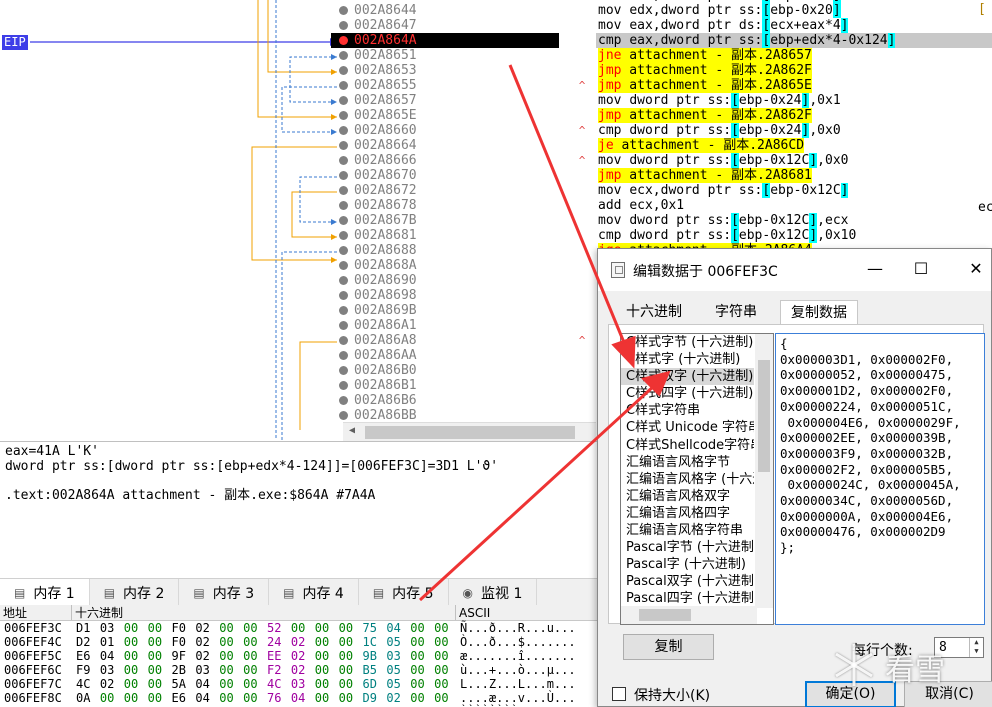 The height and width of the screenshot is (707, 992). I want to click on address-row: 002A8657, so click(445, 100).